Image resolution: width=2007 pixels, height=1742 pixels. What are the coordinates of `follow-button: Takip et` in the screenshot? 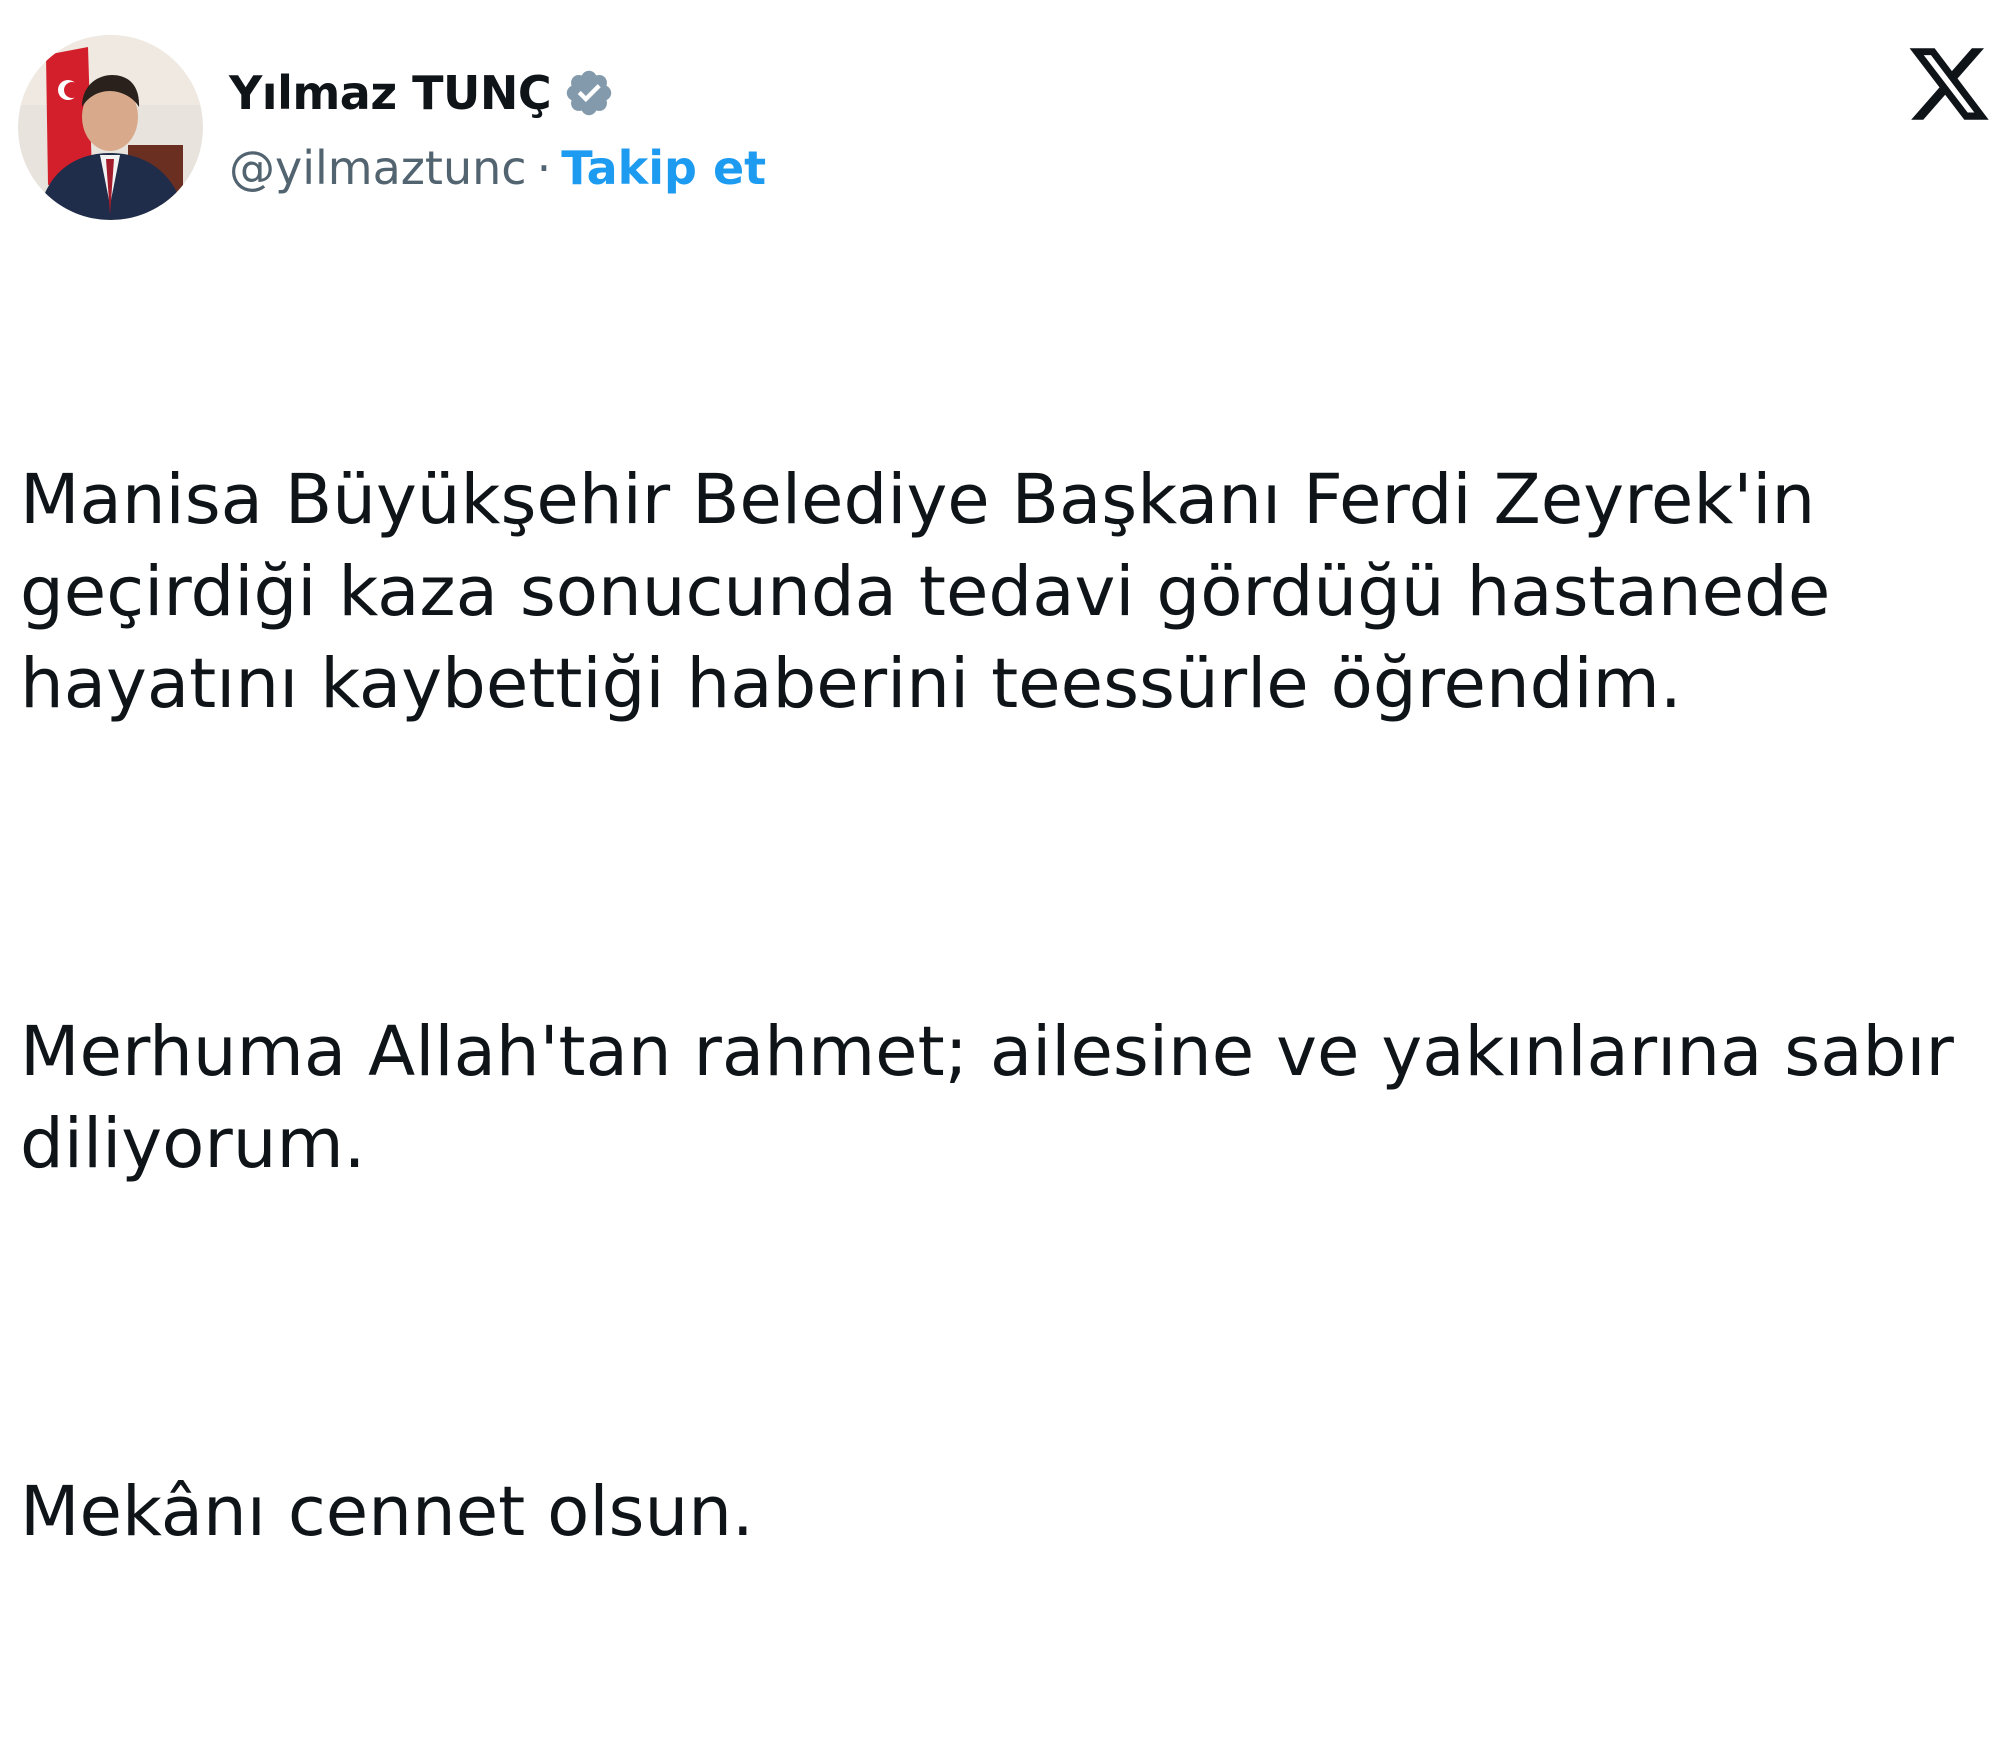 It's located at (663, 168).